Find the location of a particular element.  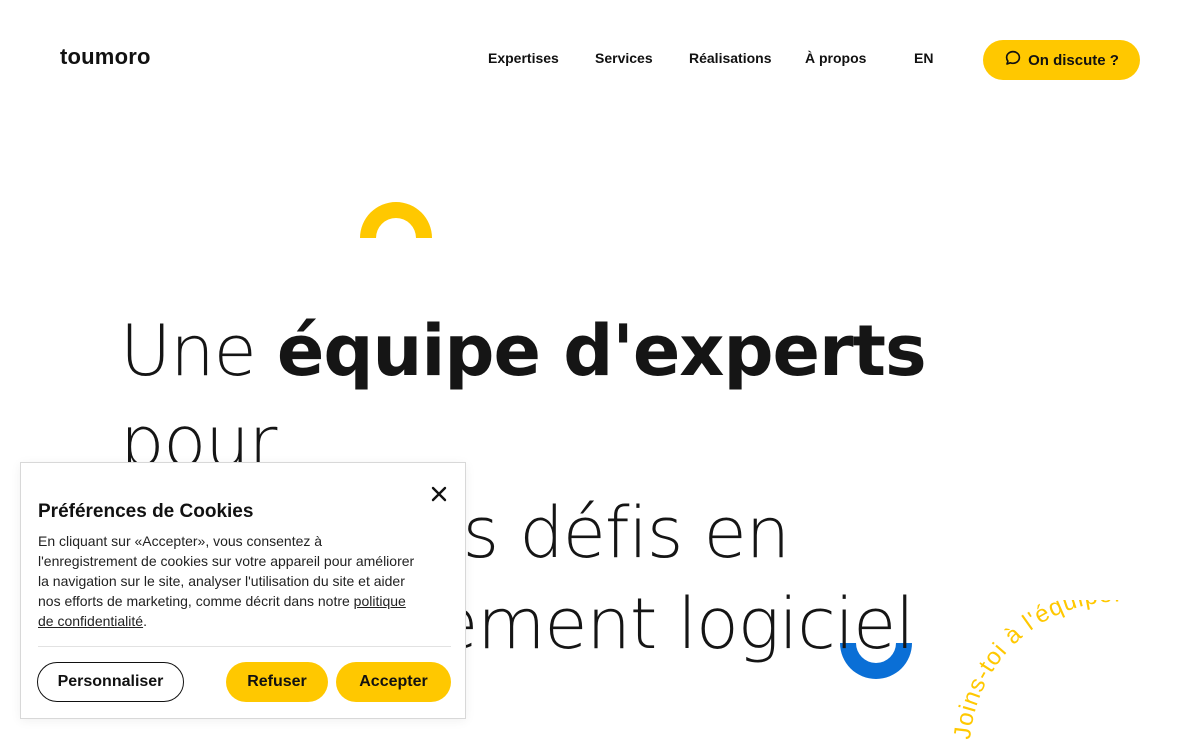

hero-line1-start: Une is located at coordinates (198, 351).